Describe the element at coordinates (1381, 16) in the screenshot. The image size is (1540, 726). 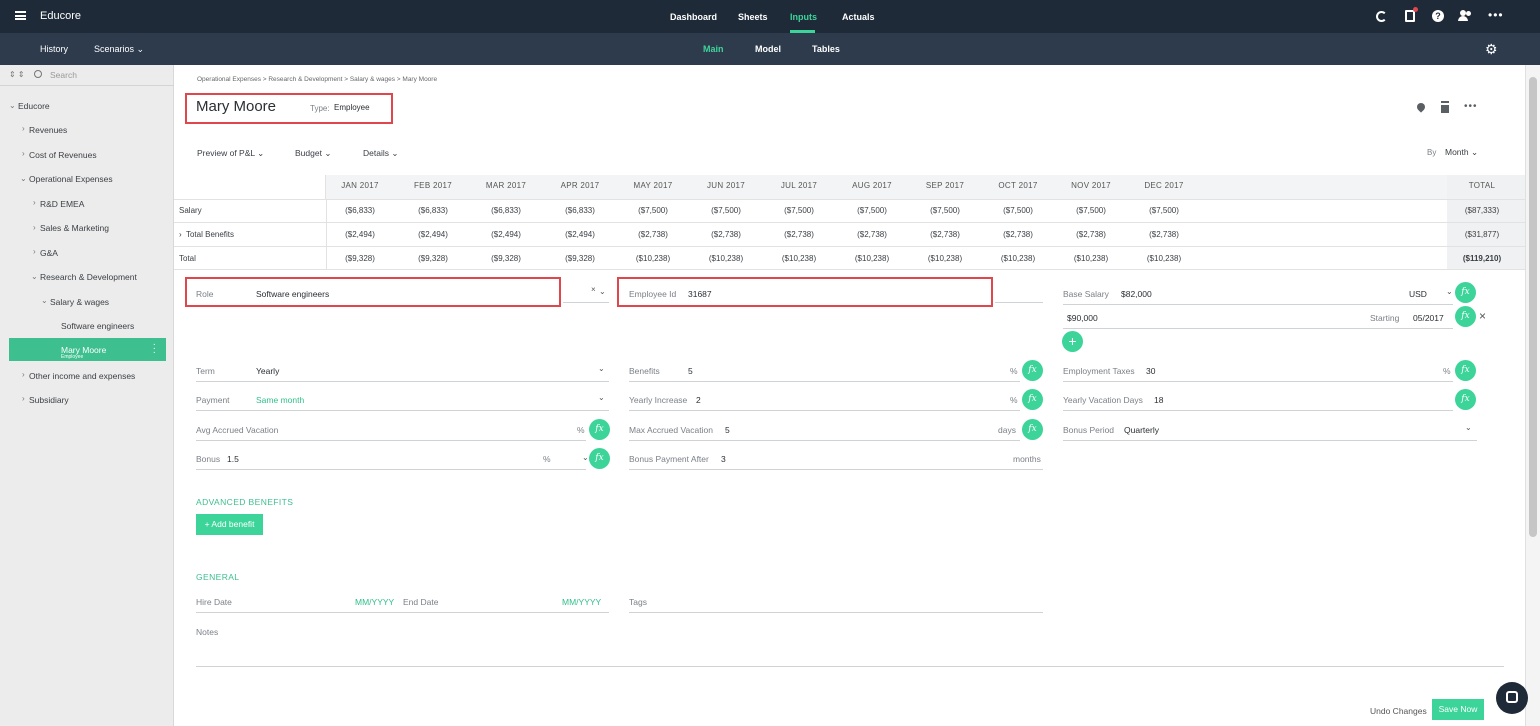
I see `sync-icon` at that location.